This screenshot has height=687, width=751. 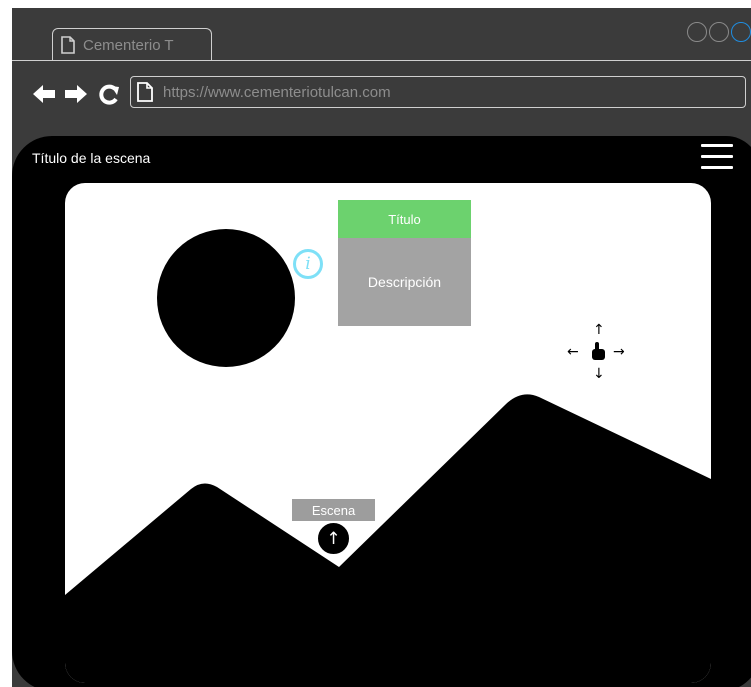 I want to click on tab-strip-divider, so click(x=381, y=60).